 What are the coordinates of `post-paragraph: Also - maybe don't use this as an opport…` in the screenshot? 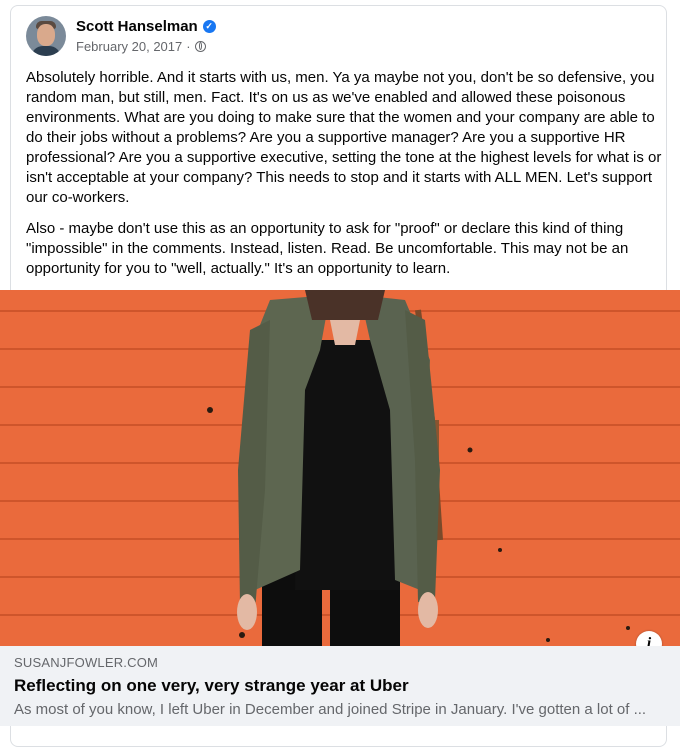 It's located at (327, 248).